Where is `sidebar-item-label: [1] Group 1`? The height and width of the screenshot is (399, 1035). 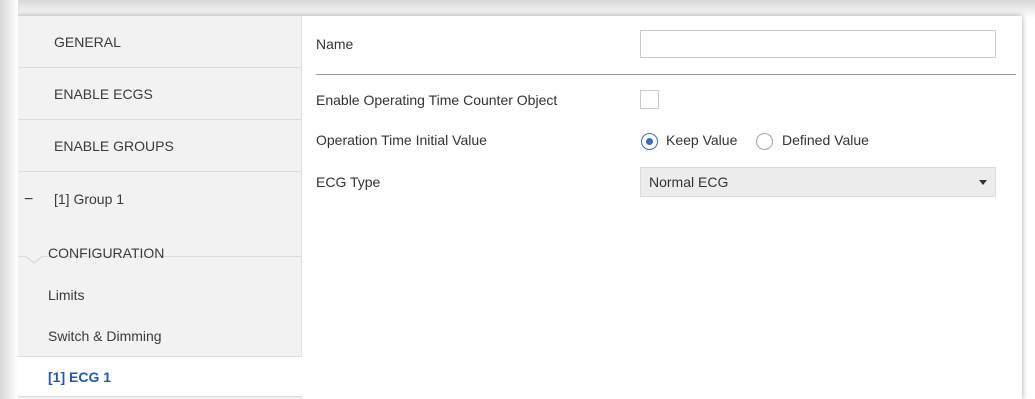
sidebar-item-label: [1] Group 1 is located at coordinates (89, 199).